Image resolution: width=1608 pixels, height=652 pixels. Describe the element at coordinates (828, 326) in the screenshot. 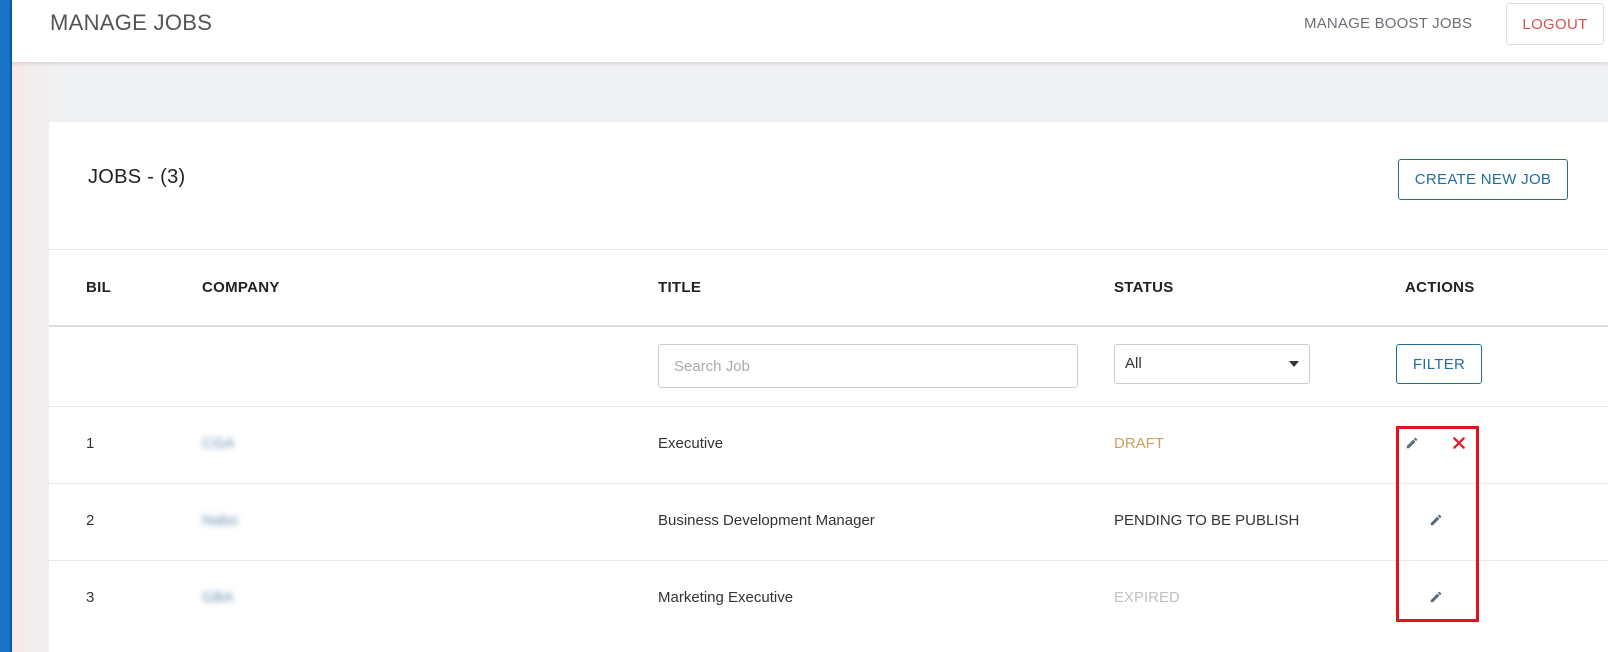

I see `column-header-divider` at that location.